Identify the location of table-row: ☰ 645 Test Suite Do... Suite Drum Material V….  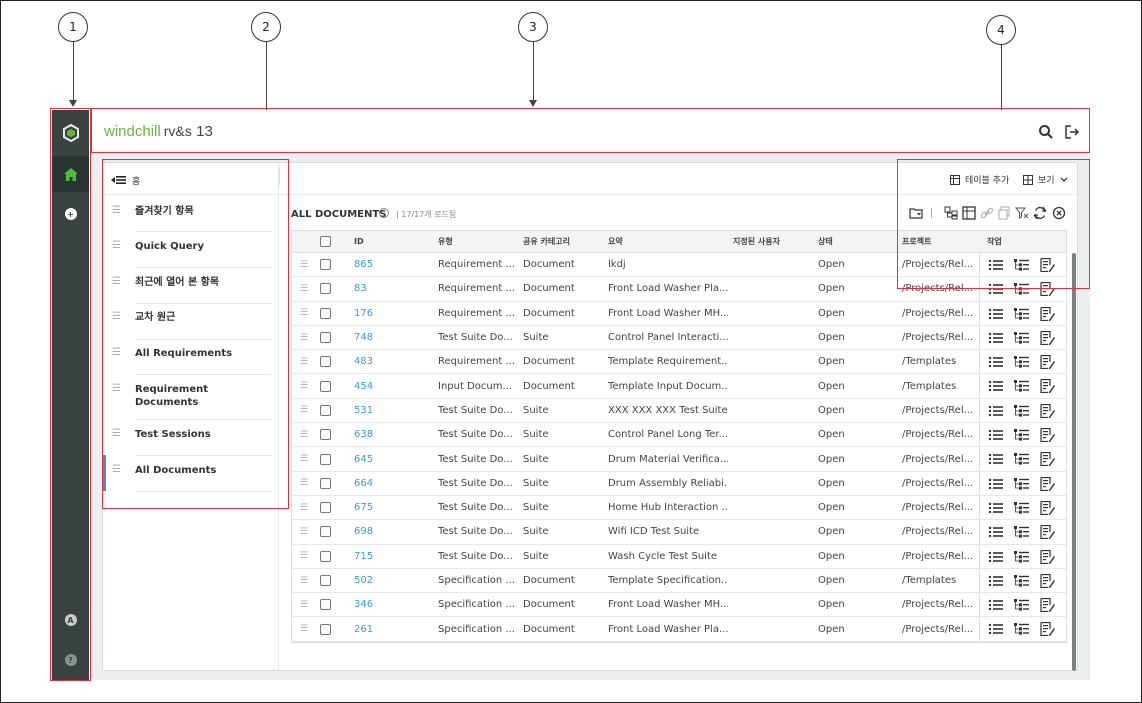
(679, 459).